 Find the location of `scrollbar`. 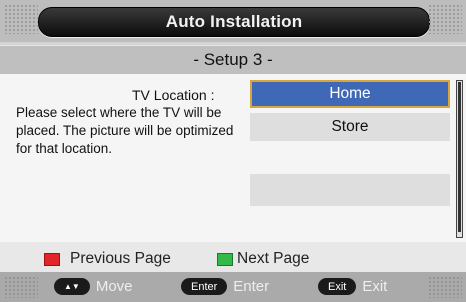

scrollbar is located at coordinates (459, 159).